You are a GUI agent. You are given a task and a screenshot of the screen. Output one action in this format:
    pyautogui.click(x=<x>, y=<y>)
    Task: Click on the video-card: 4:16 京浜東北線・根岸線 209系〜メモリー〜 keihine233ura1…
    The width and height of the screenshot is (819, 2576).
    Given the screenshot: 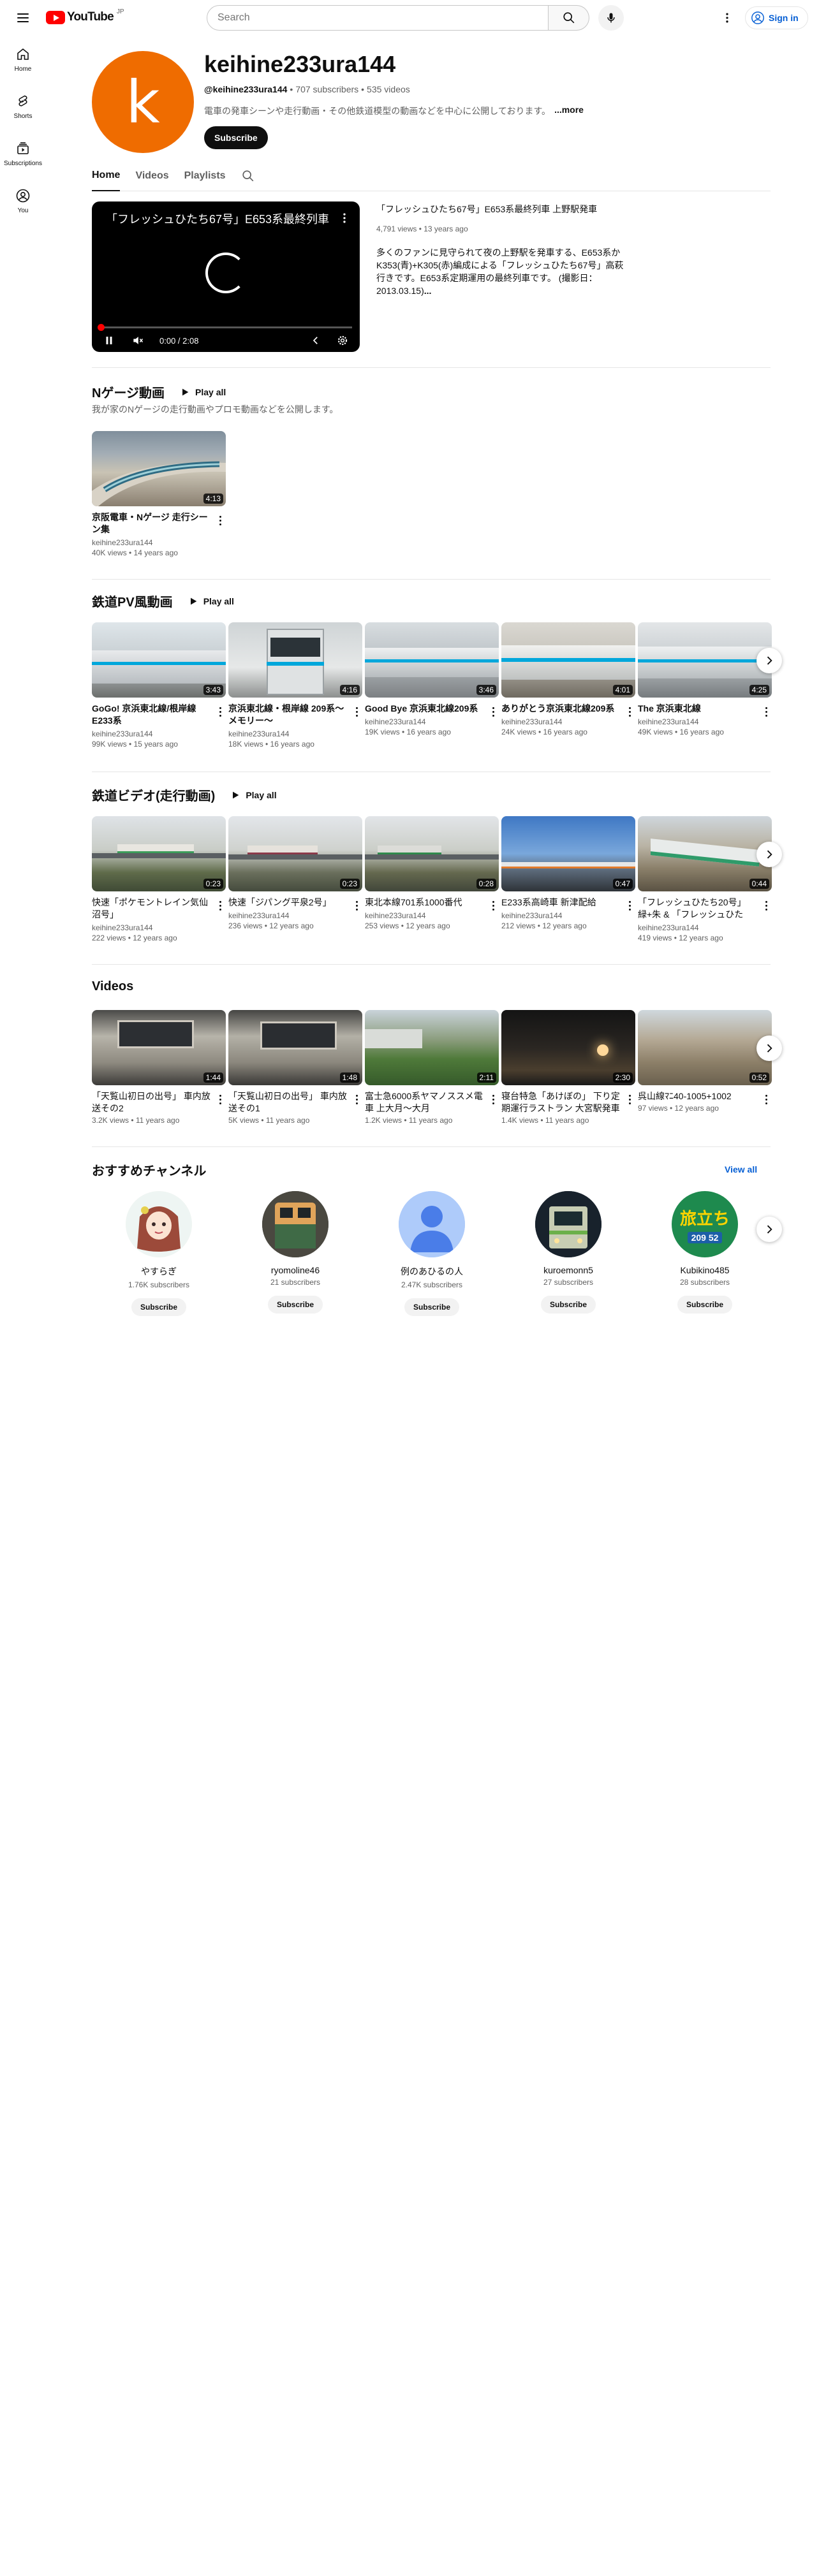 What is the action you would take?
    pyautogui.click(x=295, y=685)
    